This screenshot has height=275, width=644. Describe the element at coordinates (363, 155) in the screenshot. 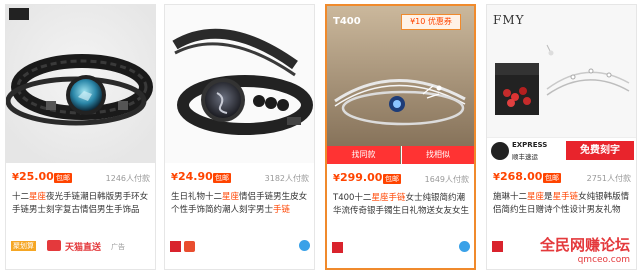

I see `find-same-button: 找同款` at that location.